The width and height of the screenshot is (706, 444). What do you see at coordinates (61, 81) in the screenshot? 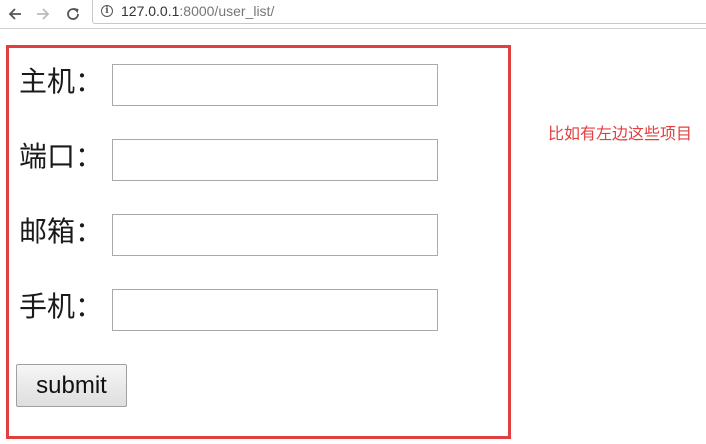
I see `host-label: 主机：` at bounding box center [61, 81].